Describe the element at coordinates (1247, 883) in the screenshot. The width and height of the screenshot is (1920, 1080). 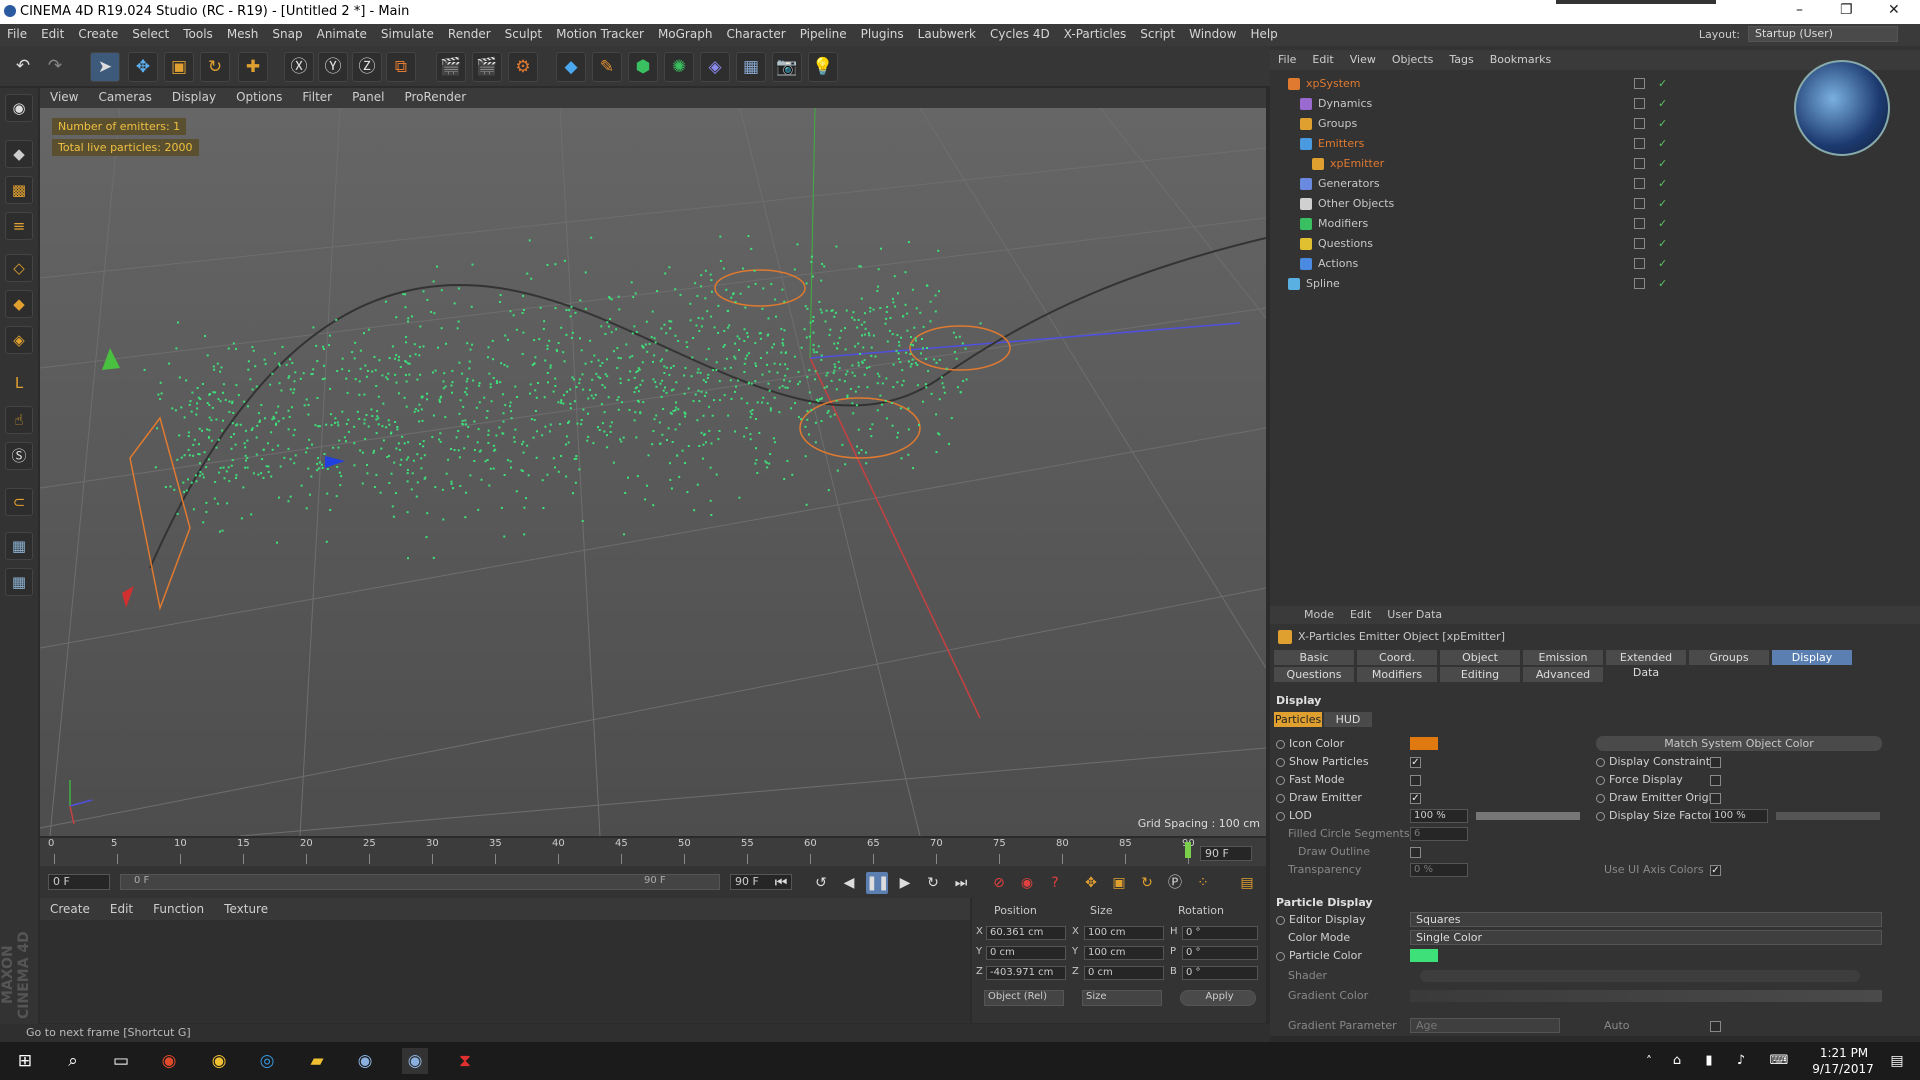
I see `timeline-window-icon: ▤` at that location.